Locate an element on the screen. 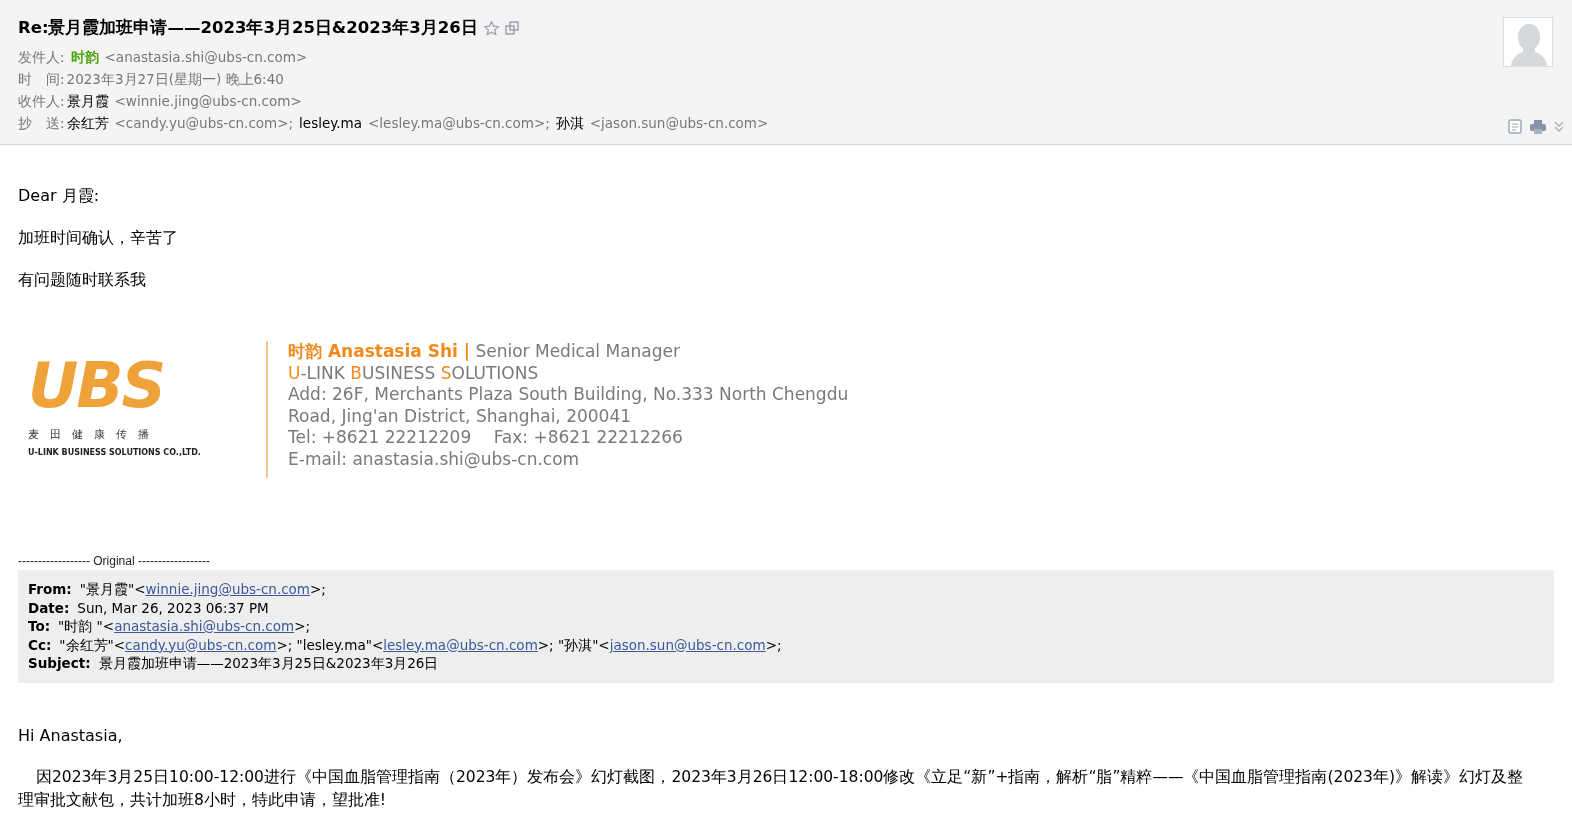  contact-name: lesley.ma is located at coordinates (331, 123).